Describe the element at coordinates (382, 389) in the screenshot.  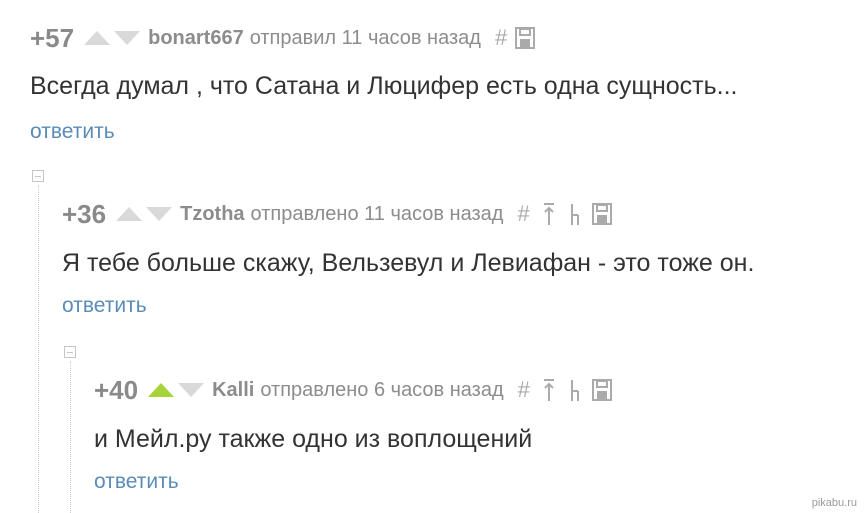
I see `comment-timestamp: отправлено 6 часов назад` at that location.